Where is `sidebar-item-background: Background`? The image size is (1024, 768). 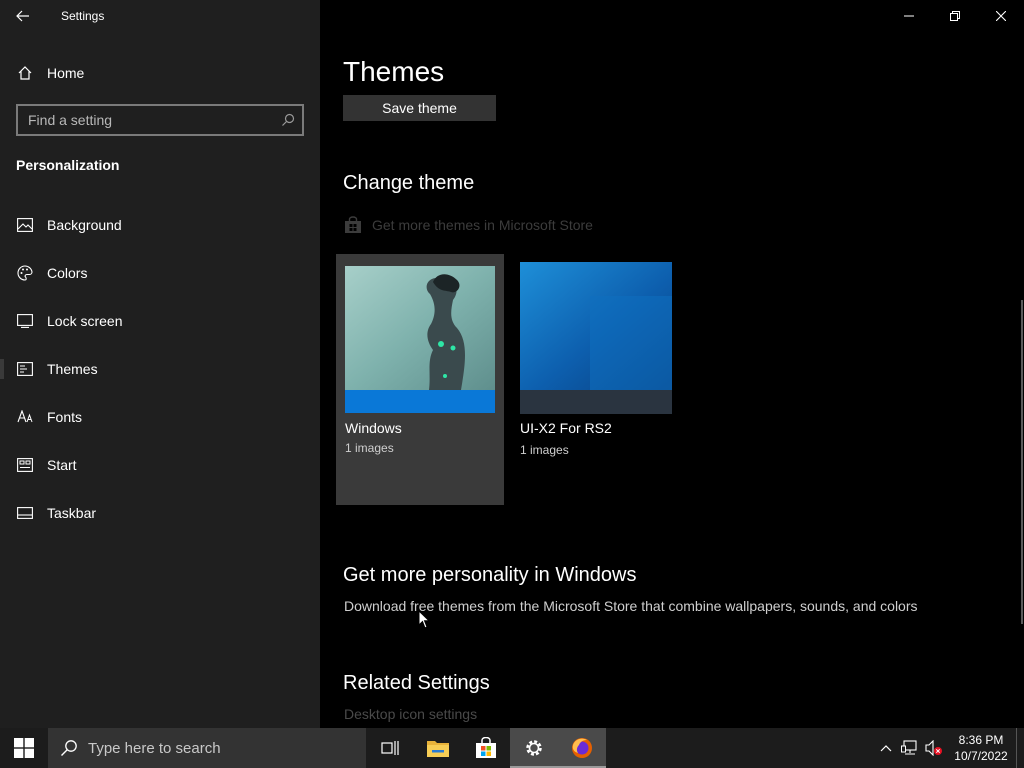
sidebar-item-background: Background is located at coordinates (160, 225).